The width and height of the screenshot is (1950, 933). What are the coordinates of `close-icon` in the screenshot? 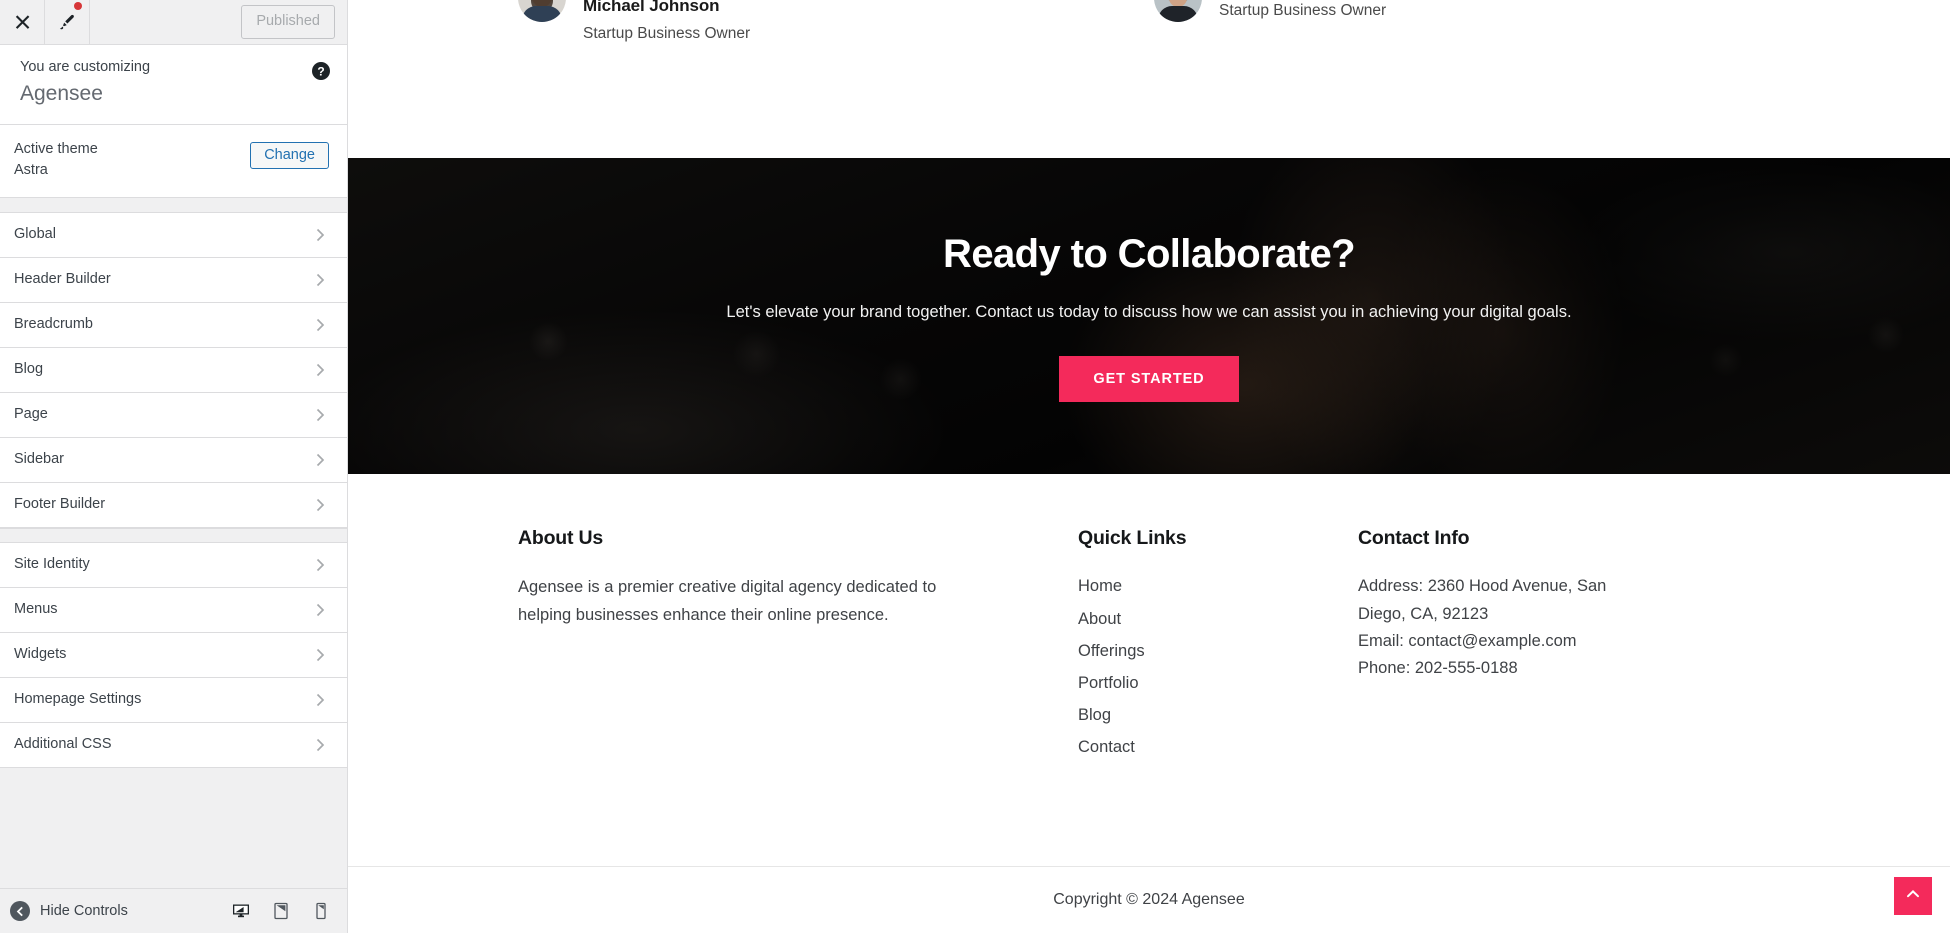 It's located at (22, 22).